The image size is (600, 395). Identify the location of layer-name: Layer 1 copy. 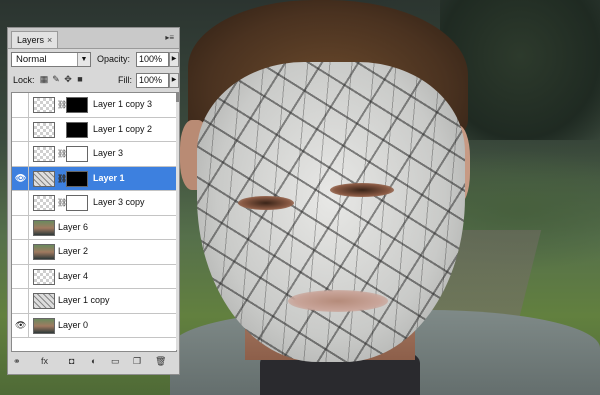
(84, 300).